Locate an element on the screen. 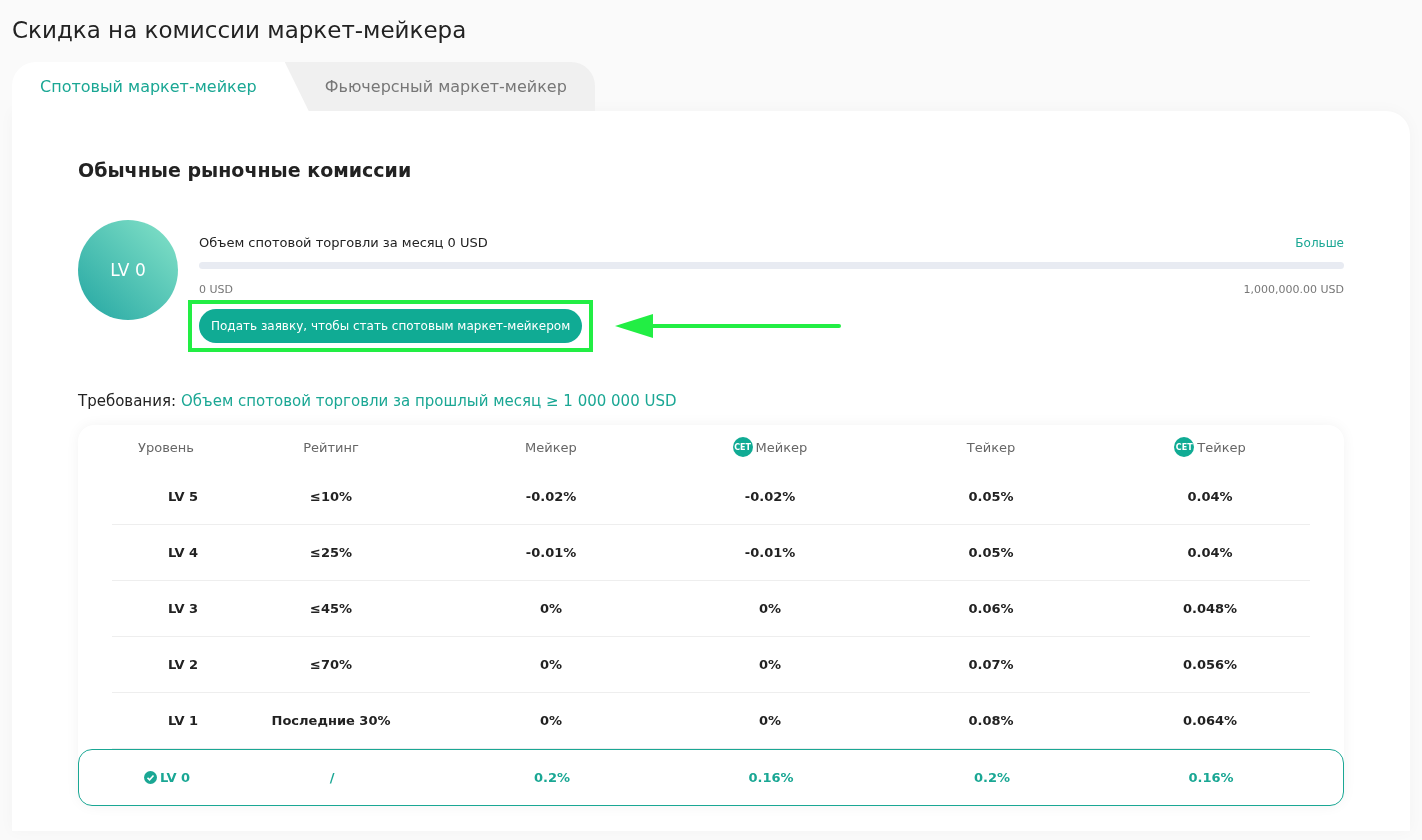 This screenshot has width=1422, height=840. table-cell: LV 1 is located at coordinates (183, 720).